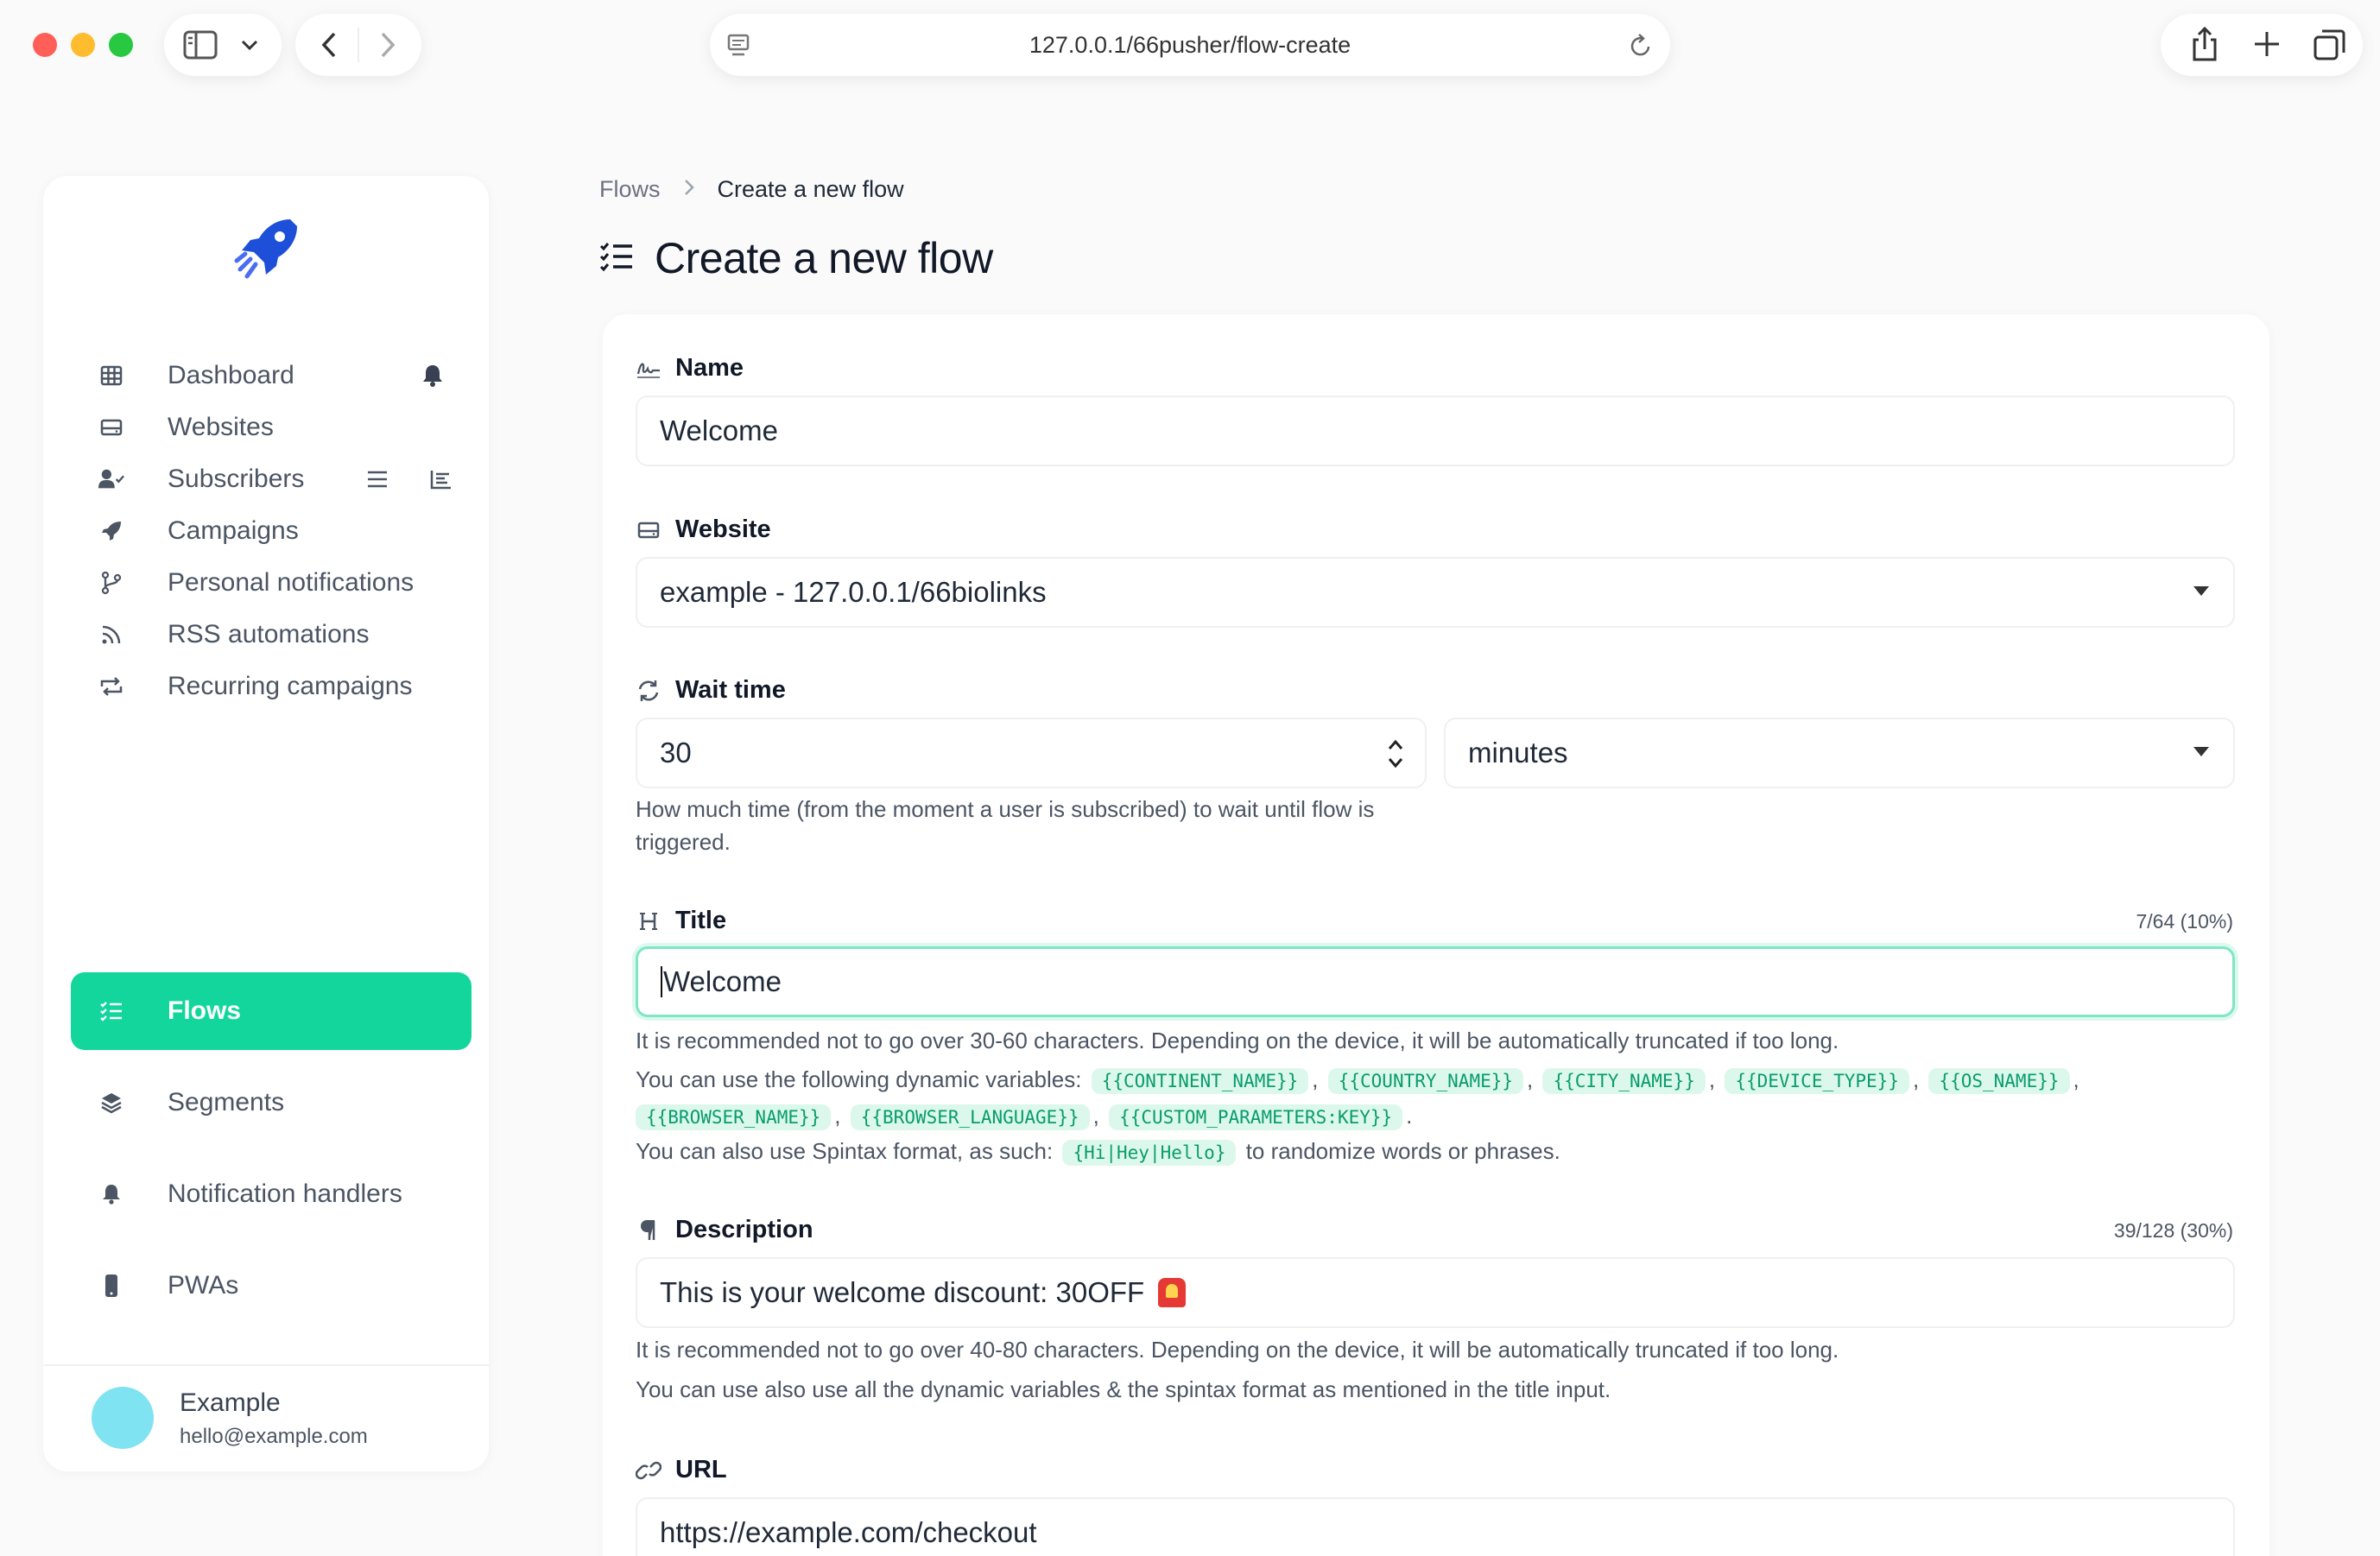 This screenshot has width=2380, height=1556. What do you see at coordinates (330, 45) in the screenshot?
I see `back-arrow-icon` at bounding box center [330, 45].